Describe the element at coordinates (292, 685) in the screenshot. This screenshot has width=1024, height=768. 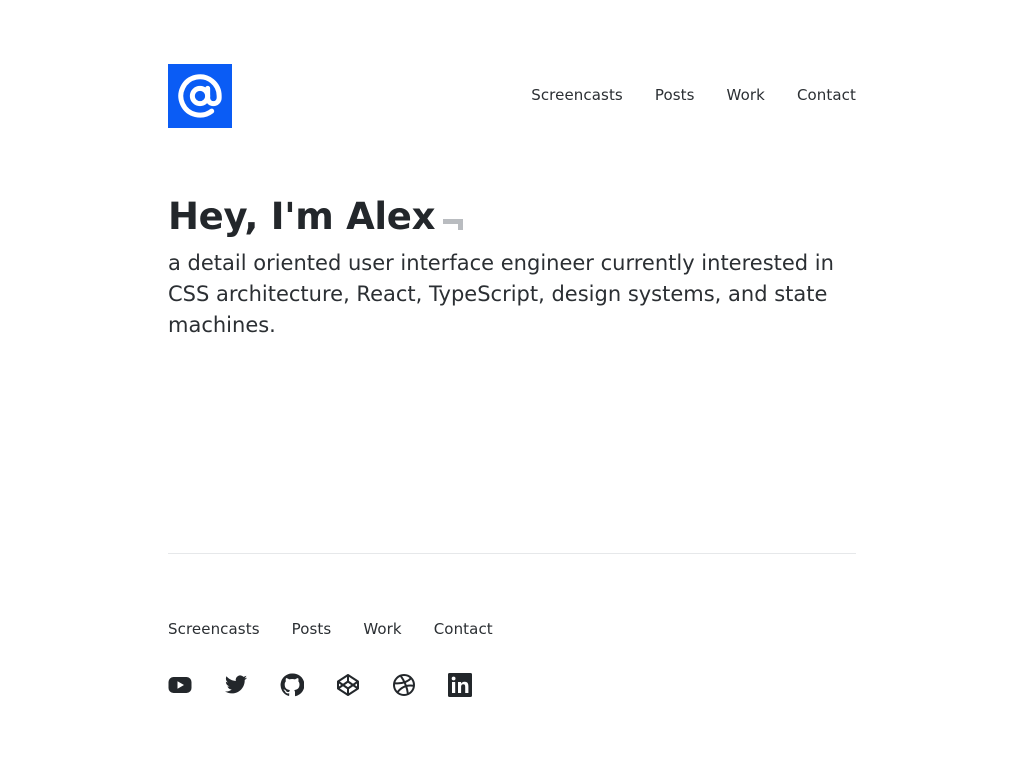
I see `github-icon` at that location.